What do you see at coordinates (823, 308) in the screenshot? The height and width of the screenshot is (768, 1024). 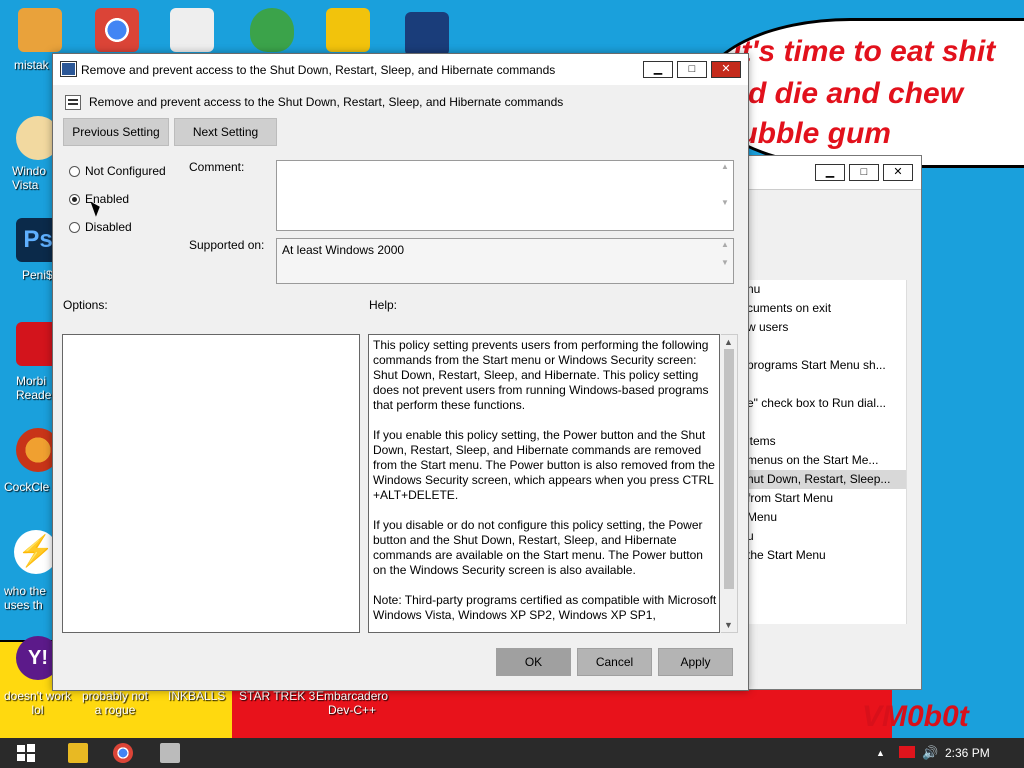 I see `list-item: cuments on exit` at bounding box center [823, 308].